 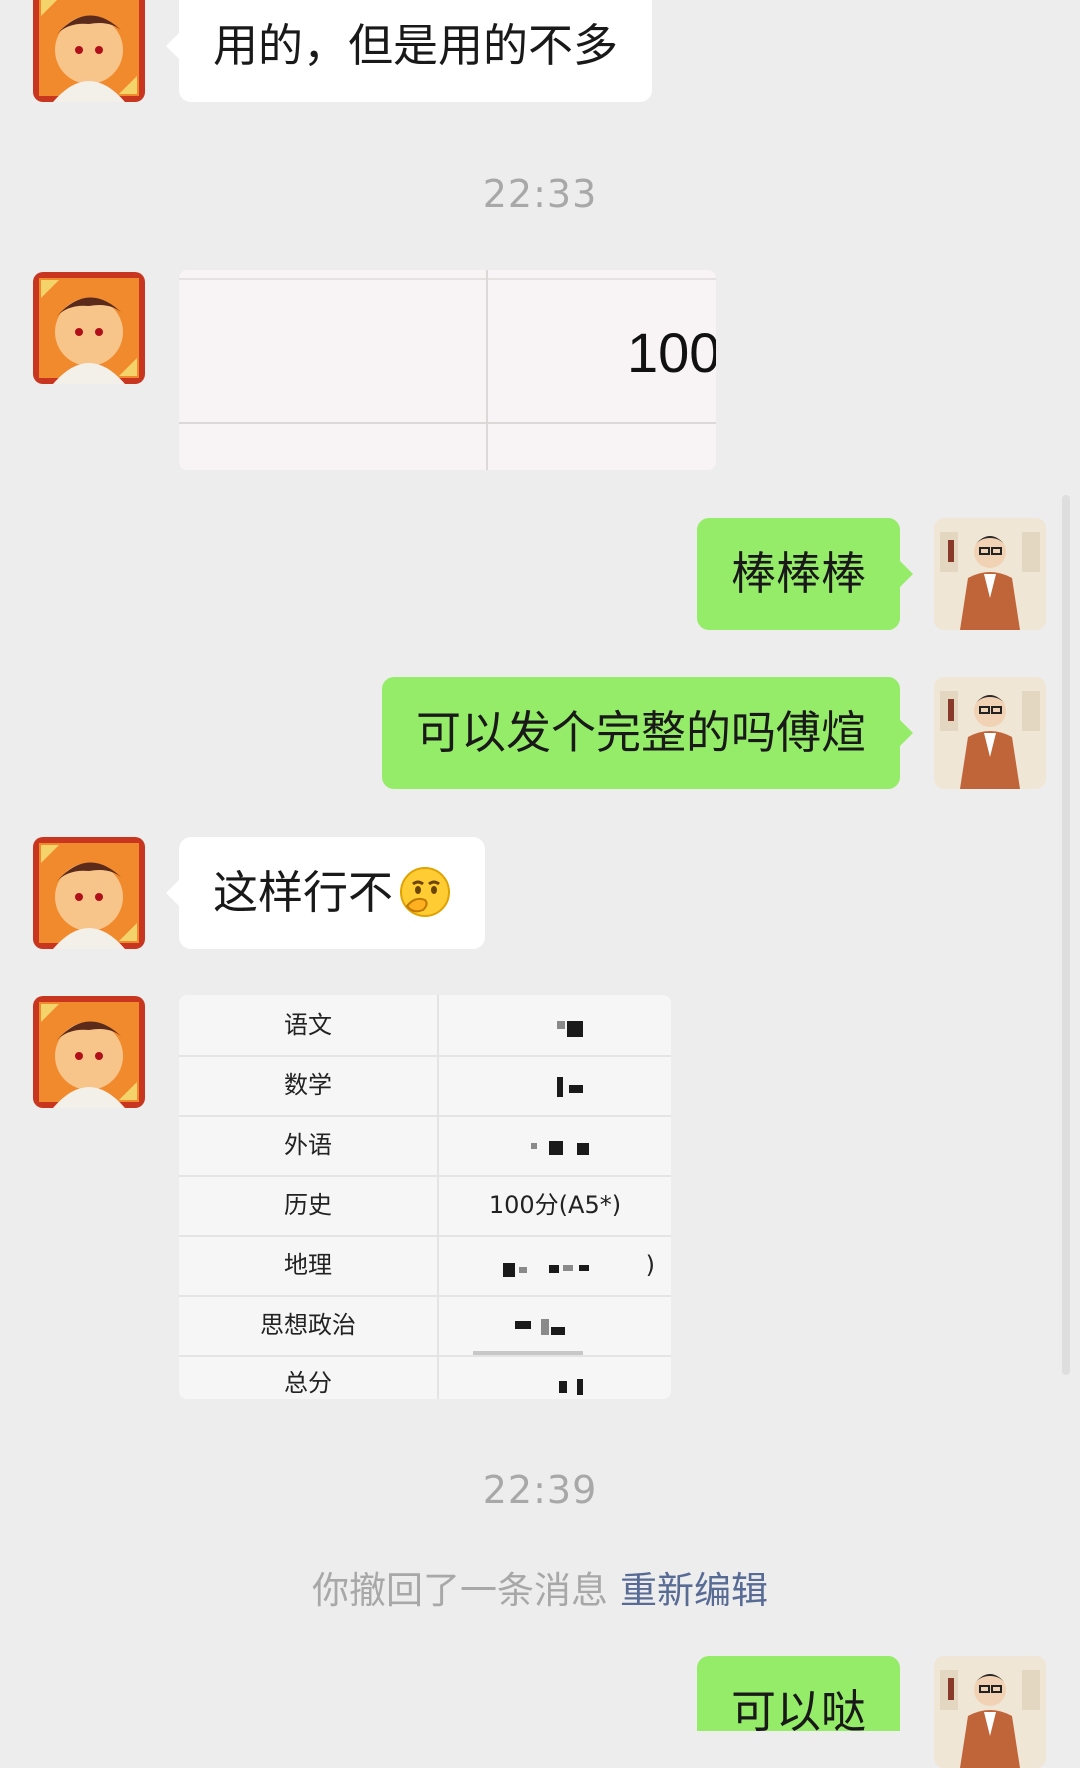 I want to click on message-text: 棒棒棒, so click(x=798, y=573).